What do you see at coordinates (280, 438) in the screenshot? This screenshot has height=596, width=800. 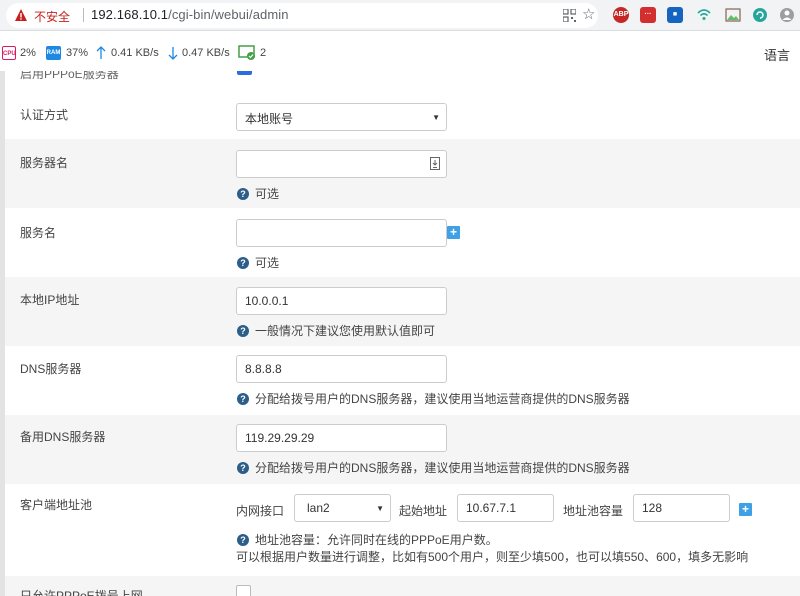 I see `backup-dns-value: 119.29.29.29` at bounding box center [280, 438].